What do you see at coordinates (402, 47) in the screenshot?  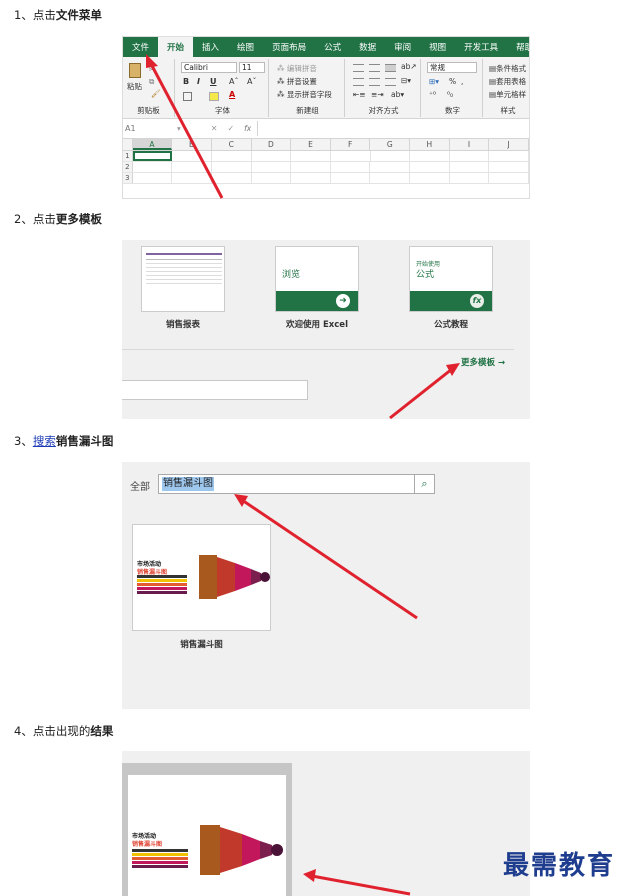 I see `tab-review: 审阅` at bounding box center [402, 47].